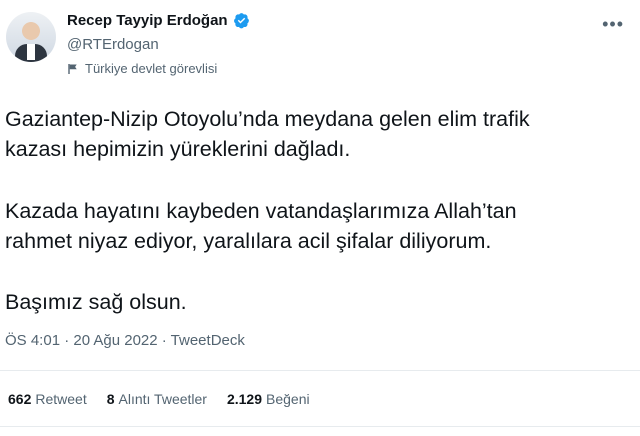  What do you see at coordinates (241, 21) in the screenshot?
I see `verified-badge-icon` at bounding box center [241, 21].